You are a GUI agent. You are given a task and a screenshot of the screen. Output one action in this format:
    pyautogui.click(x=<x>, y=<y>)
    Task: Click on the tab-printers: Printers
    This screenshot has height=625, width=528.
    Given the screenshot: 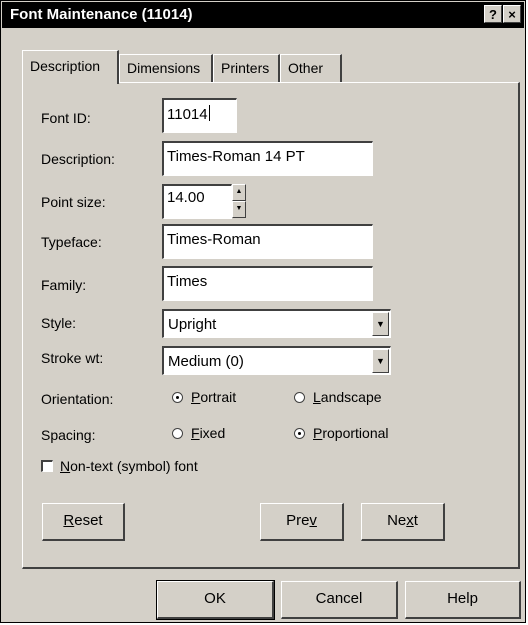 What is the action you would take?
    pyautogui.click(x=246, y=68)
    